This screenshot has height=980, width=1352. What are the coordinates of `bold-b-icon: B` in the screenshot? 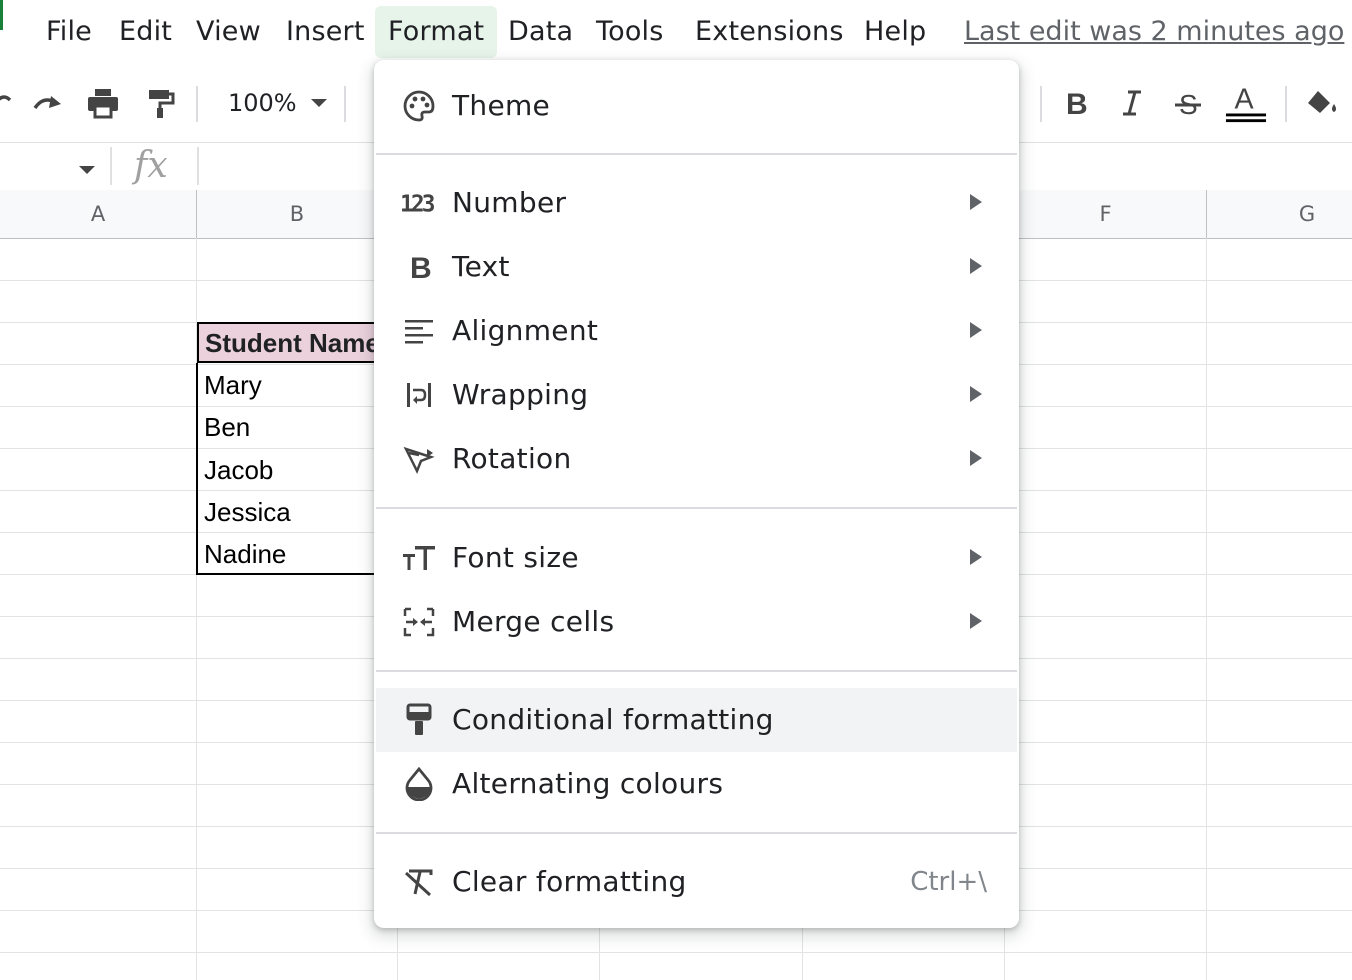 It's located at (419, 267).